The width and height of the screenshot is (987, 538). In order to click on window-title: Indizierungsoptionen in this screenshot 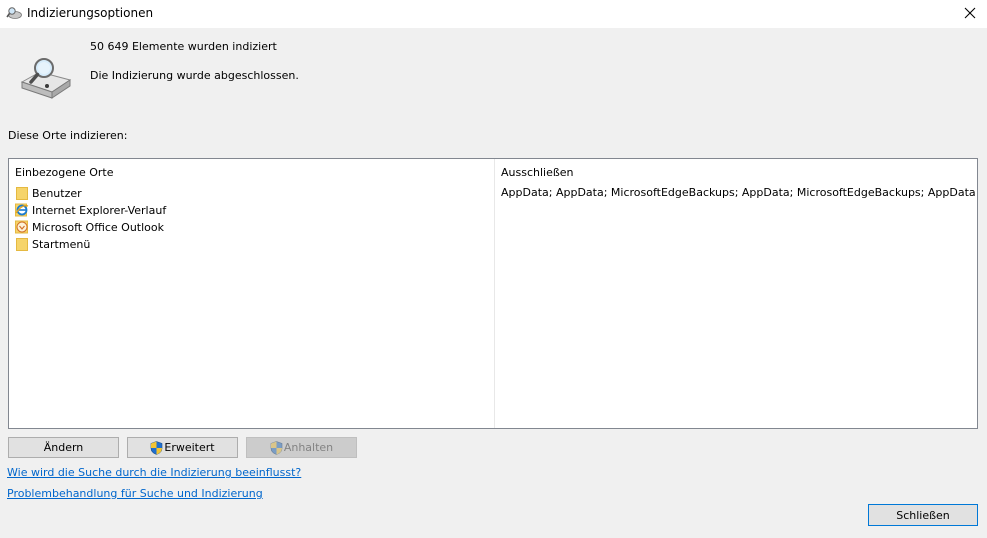, I will do `click(90, 13)`.